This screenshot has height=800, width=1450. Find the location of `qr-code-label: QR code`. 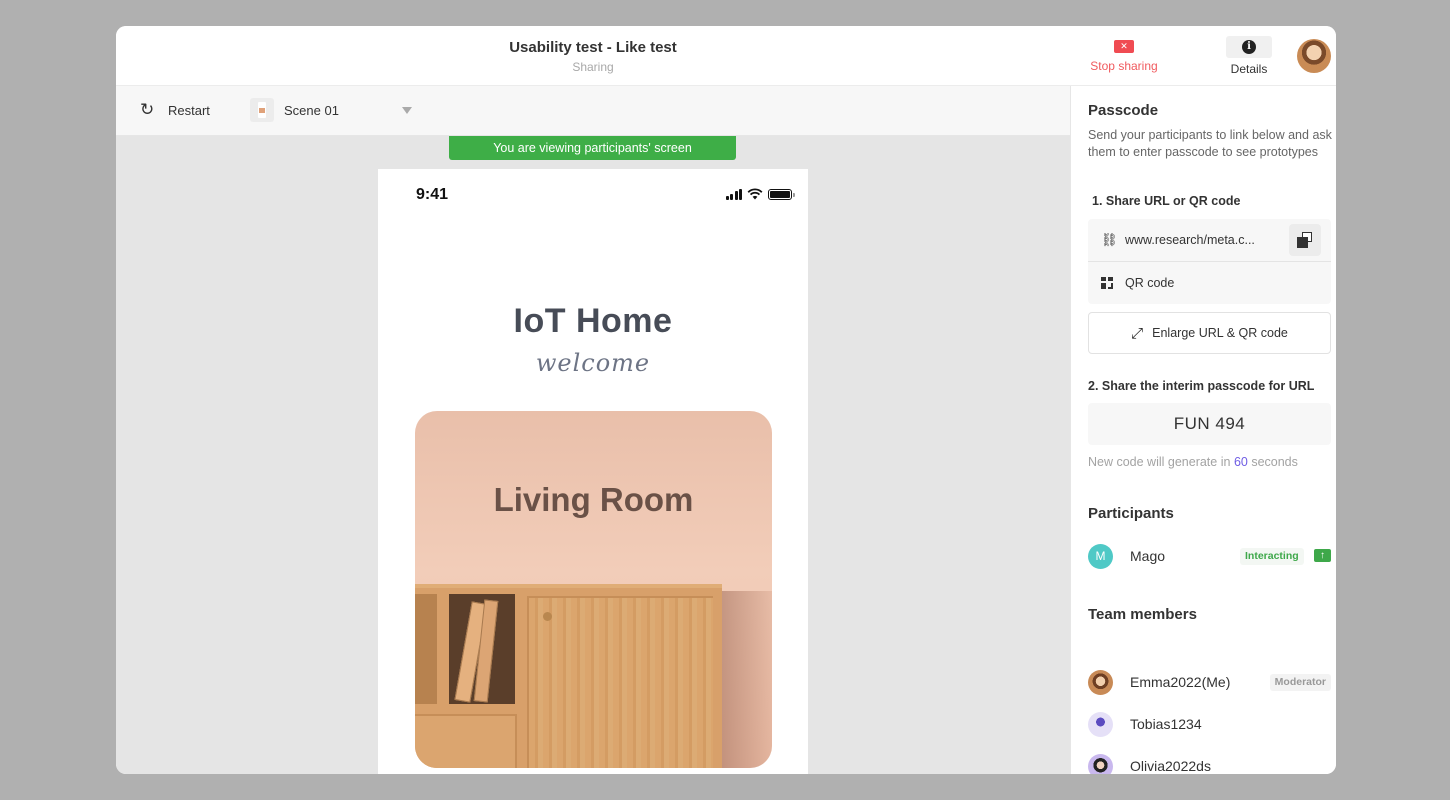

qr-code-label: QR code is located at coordinates (1150, 283).